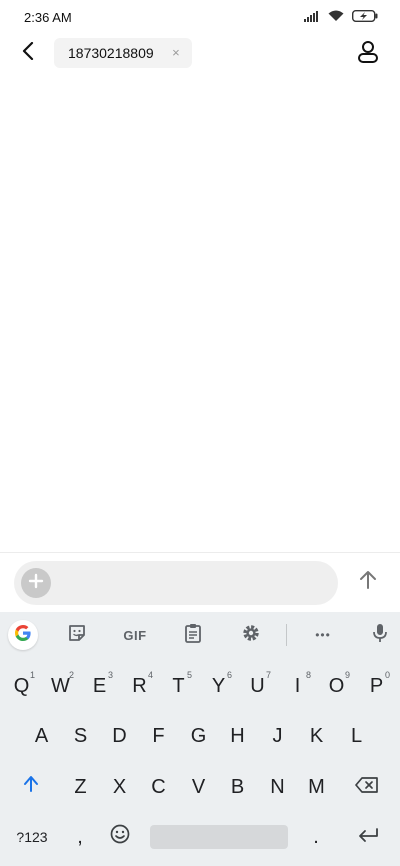 The image size is (400, 866). Describe the element at coordinates (119, 736) in the screenshot. I see `key-d: D` at that location.